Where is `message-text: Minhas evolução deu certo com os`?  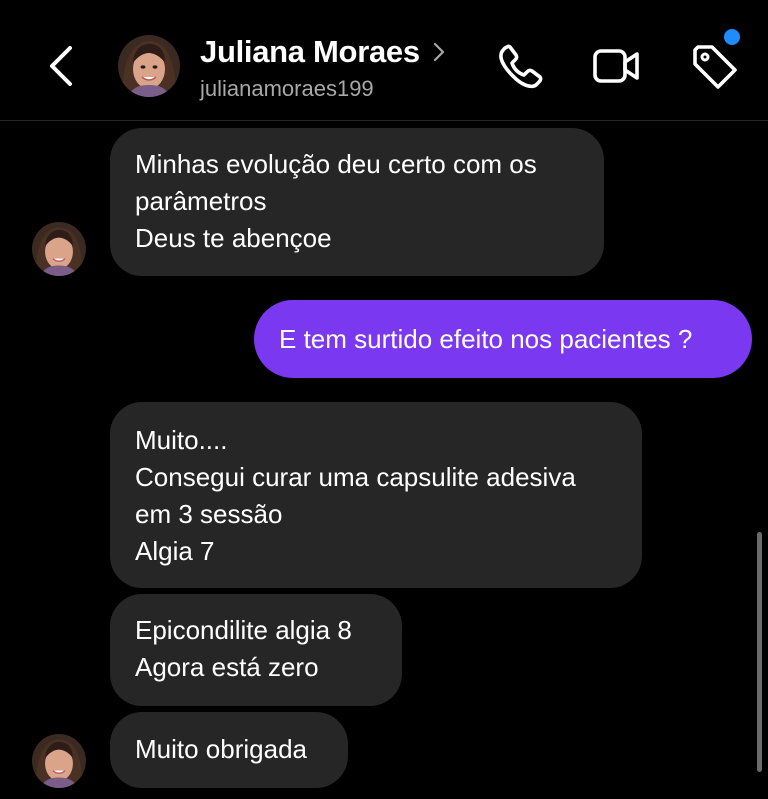
message-text: Minhas evolução deu certo com os is located at coordinates (336, 164).